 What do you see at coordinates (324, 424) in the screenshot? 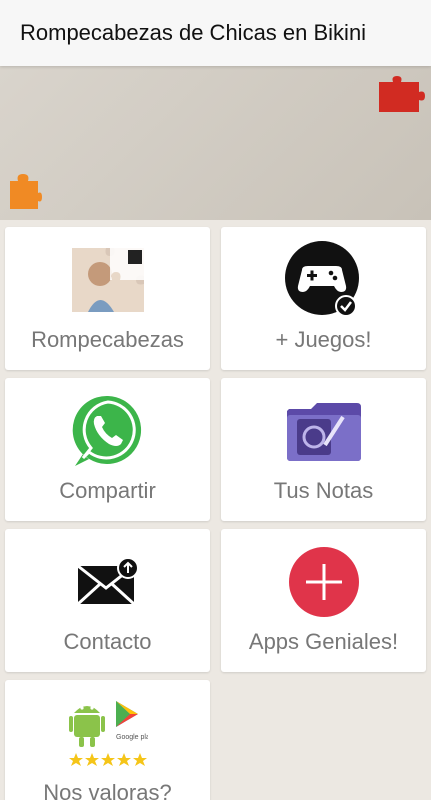
I see `notes-folder-icon` at bounding box center [324, 424].